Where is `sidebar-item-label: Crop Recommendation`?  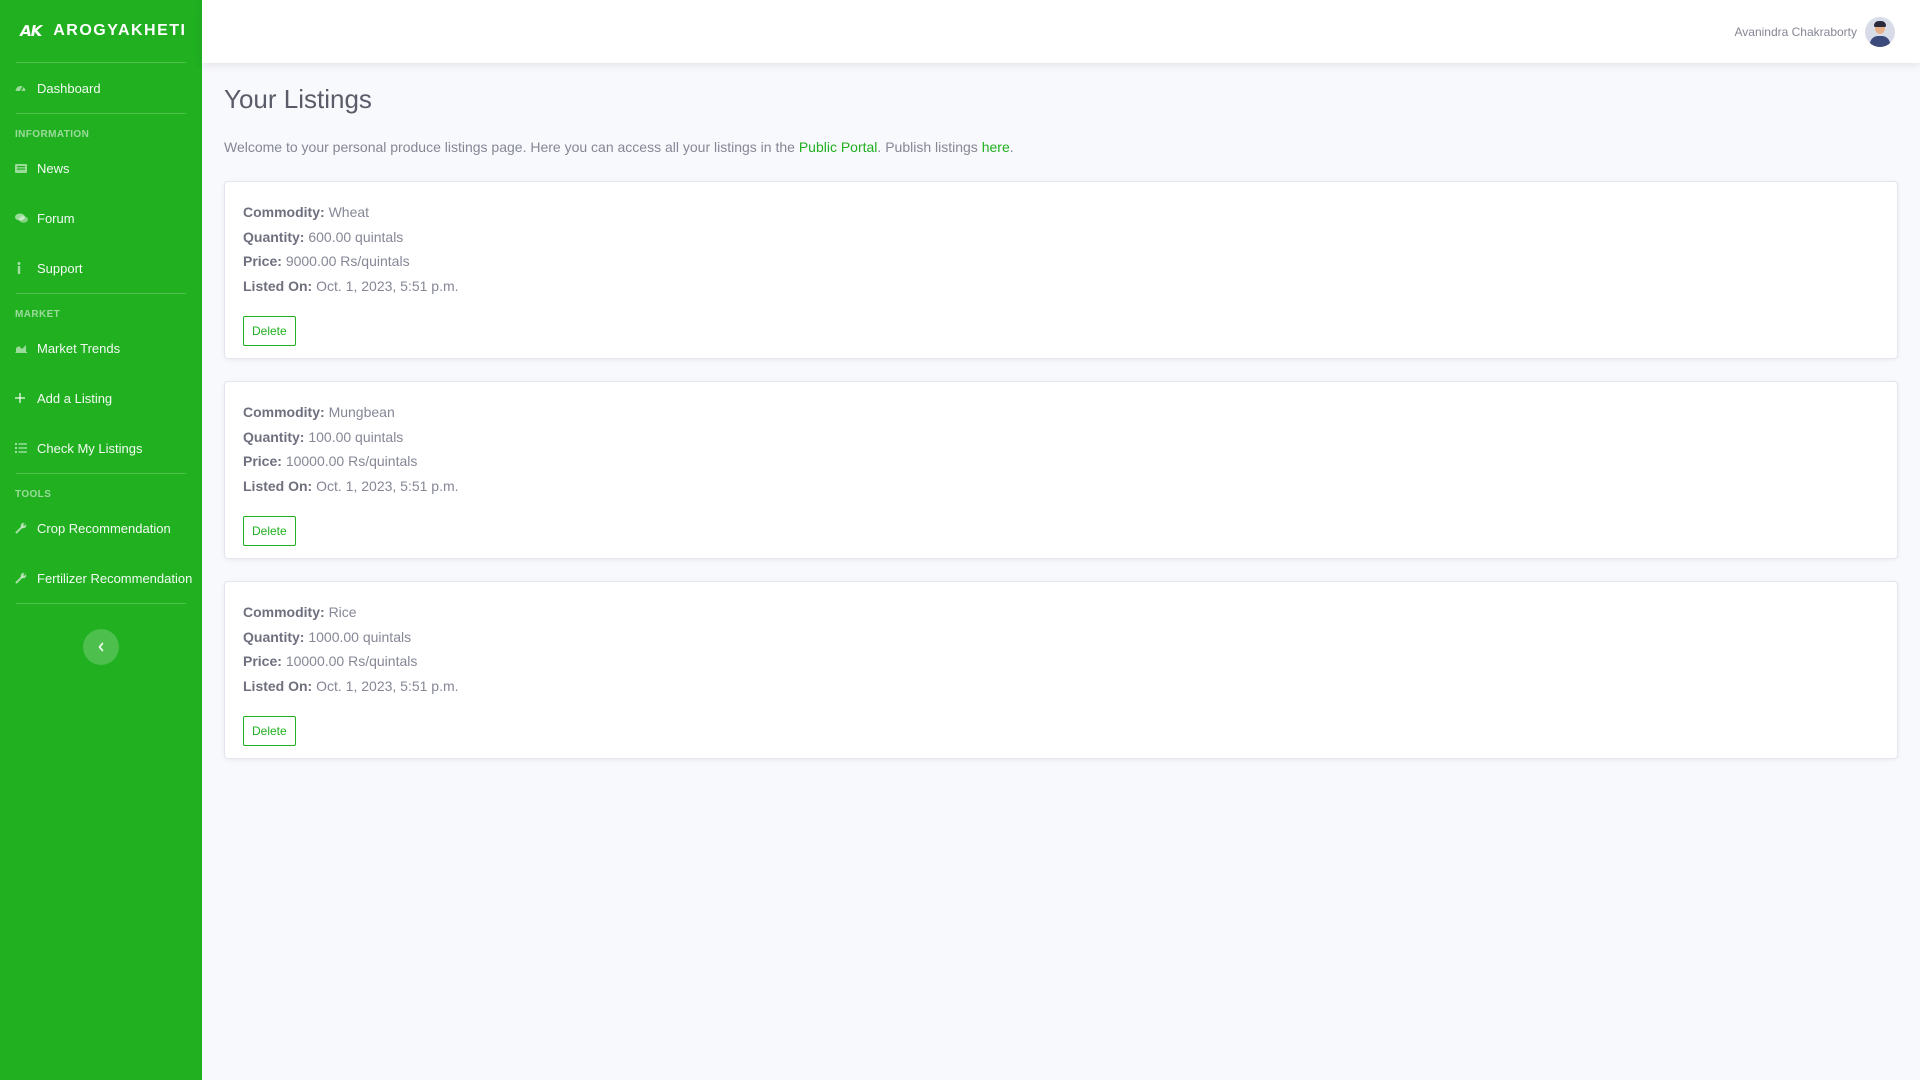
sidebar-item-label: Crop Recommendation is located at coordinates (104, 528).